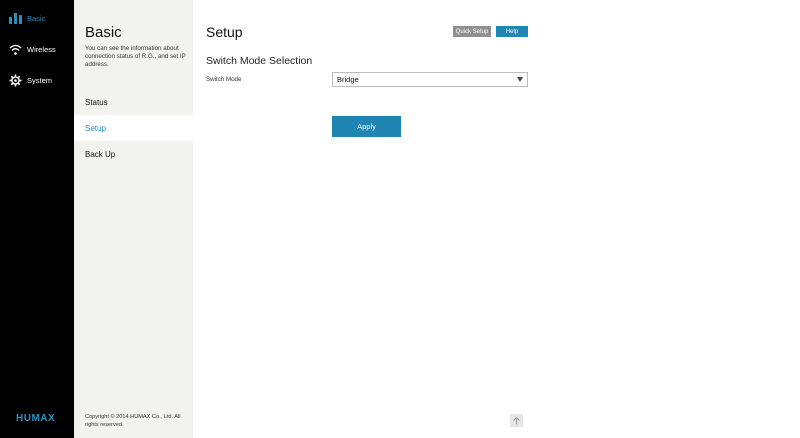 The height and width of the screenshot is (438, 800). What do you see at coordinates (37, 219) in the screenshot?
I see `left-navigation: Basic Wireless System HUMAX` at bounding box center [37, 219].